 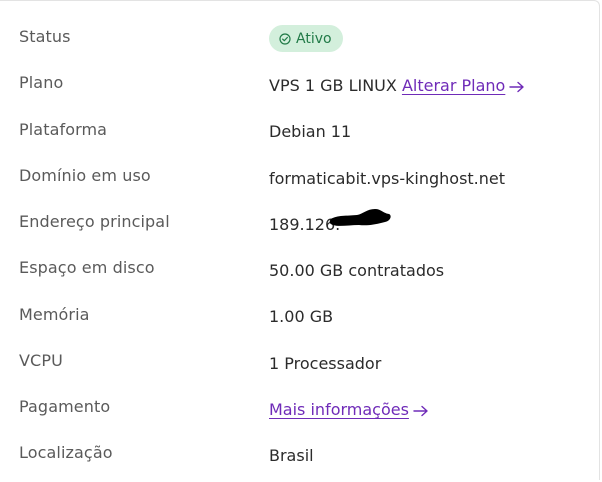 I want to click on dominio-value: formaticabit.vps-kinghost.net, so click(x=387, y=178).